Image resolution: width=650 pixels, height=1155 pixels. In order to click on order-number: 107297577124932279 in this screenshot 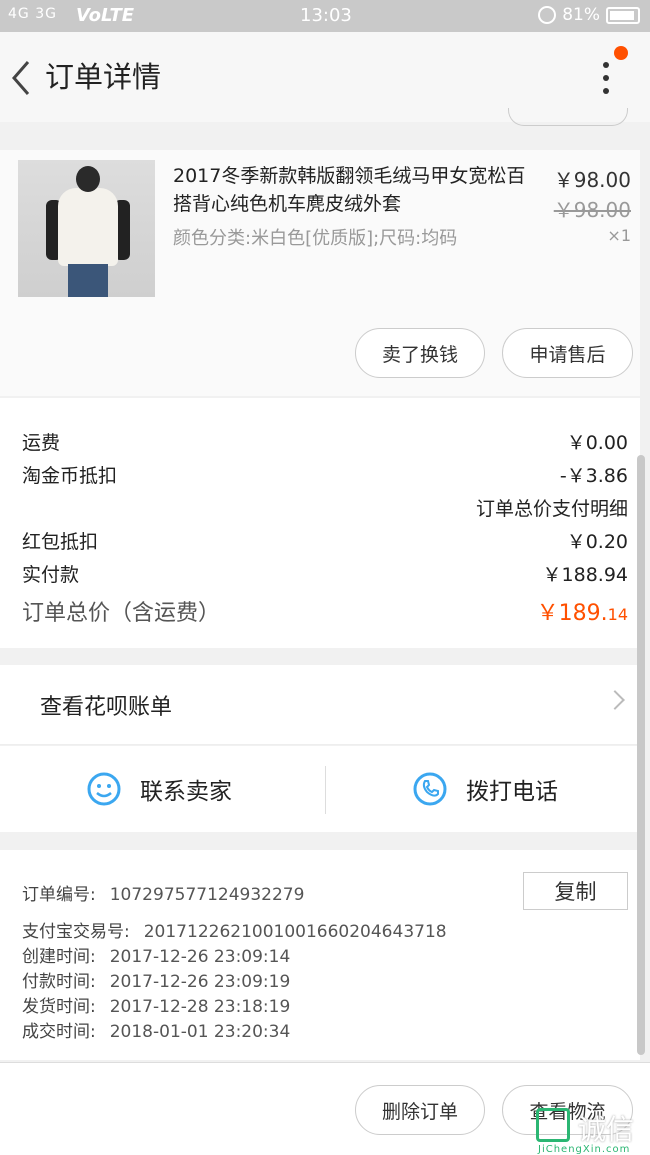, I will do `click(207, 895)`.